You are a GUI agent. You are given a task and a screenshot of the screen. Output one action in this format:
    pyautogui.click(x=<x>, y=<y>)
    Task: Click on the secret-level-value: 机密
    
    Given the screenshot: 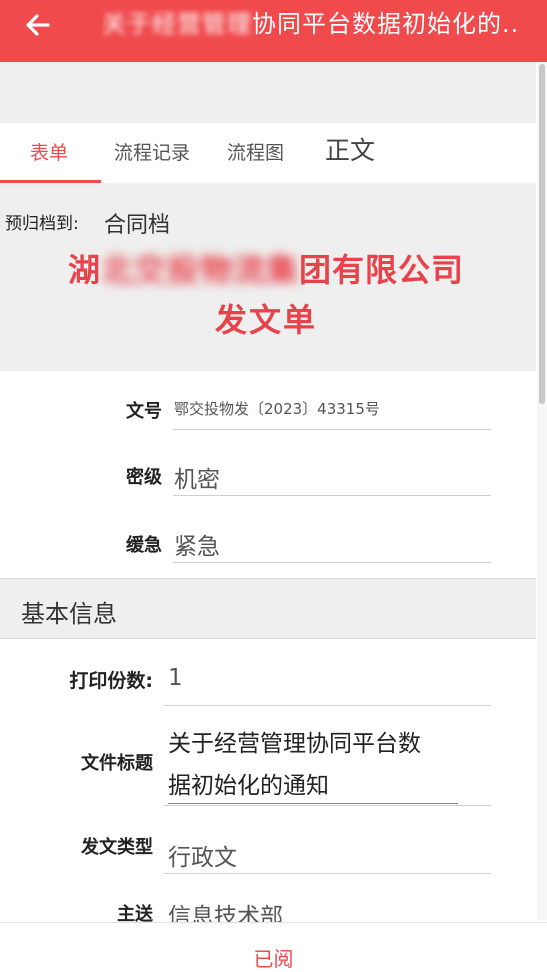 What is the action you would take?
    pyautogui.click(x=197, y=477)
    